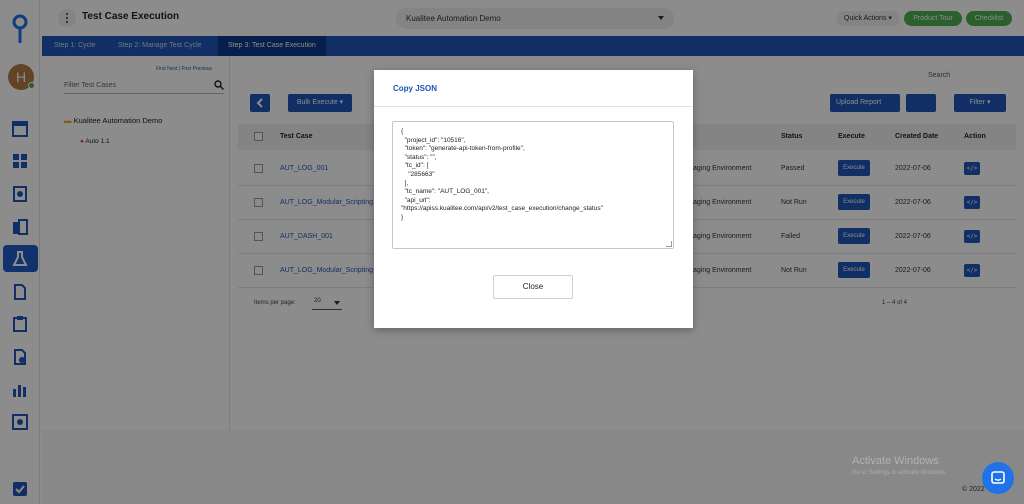 This screenshot has width=1024, height=504. Describe the element at coordinates (419, 157) in the screenshot. I see `json-line: "status": "",` at that location.